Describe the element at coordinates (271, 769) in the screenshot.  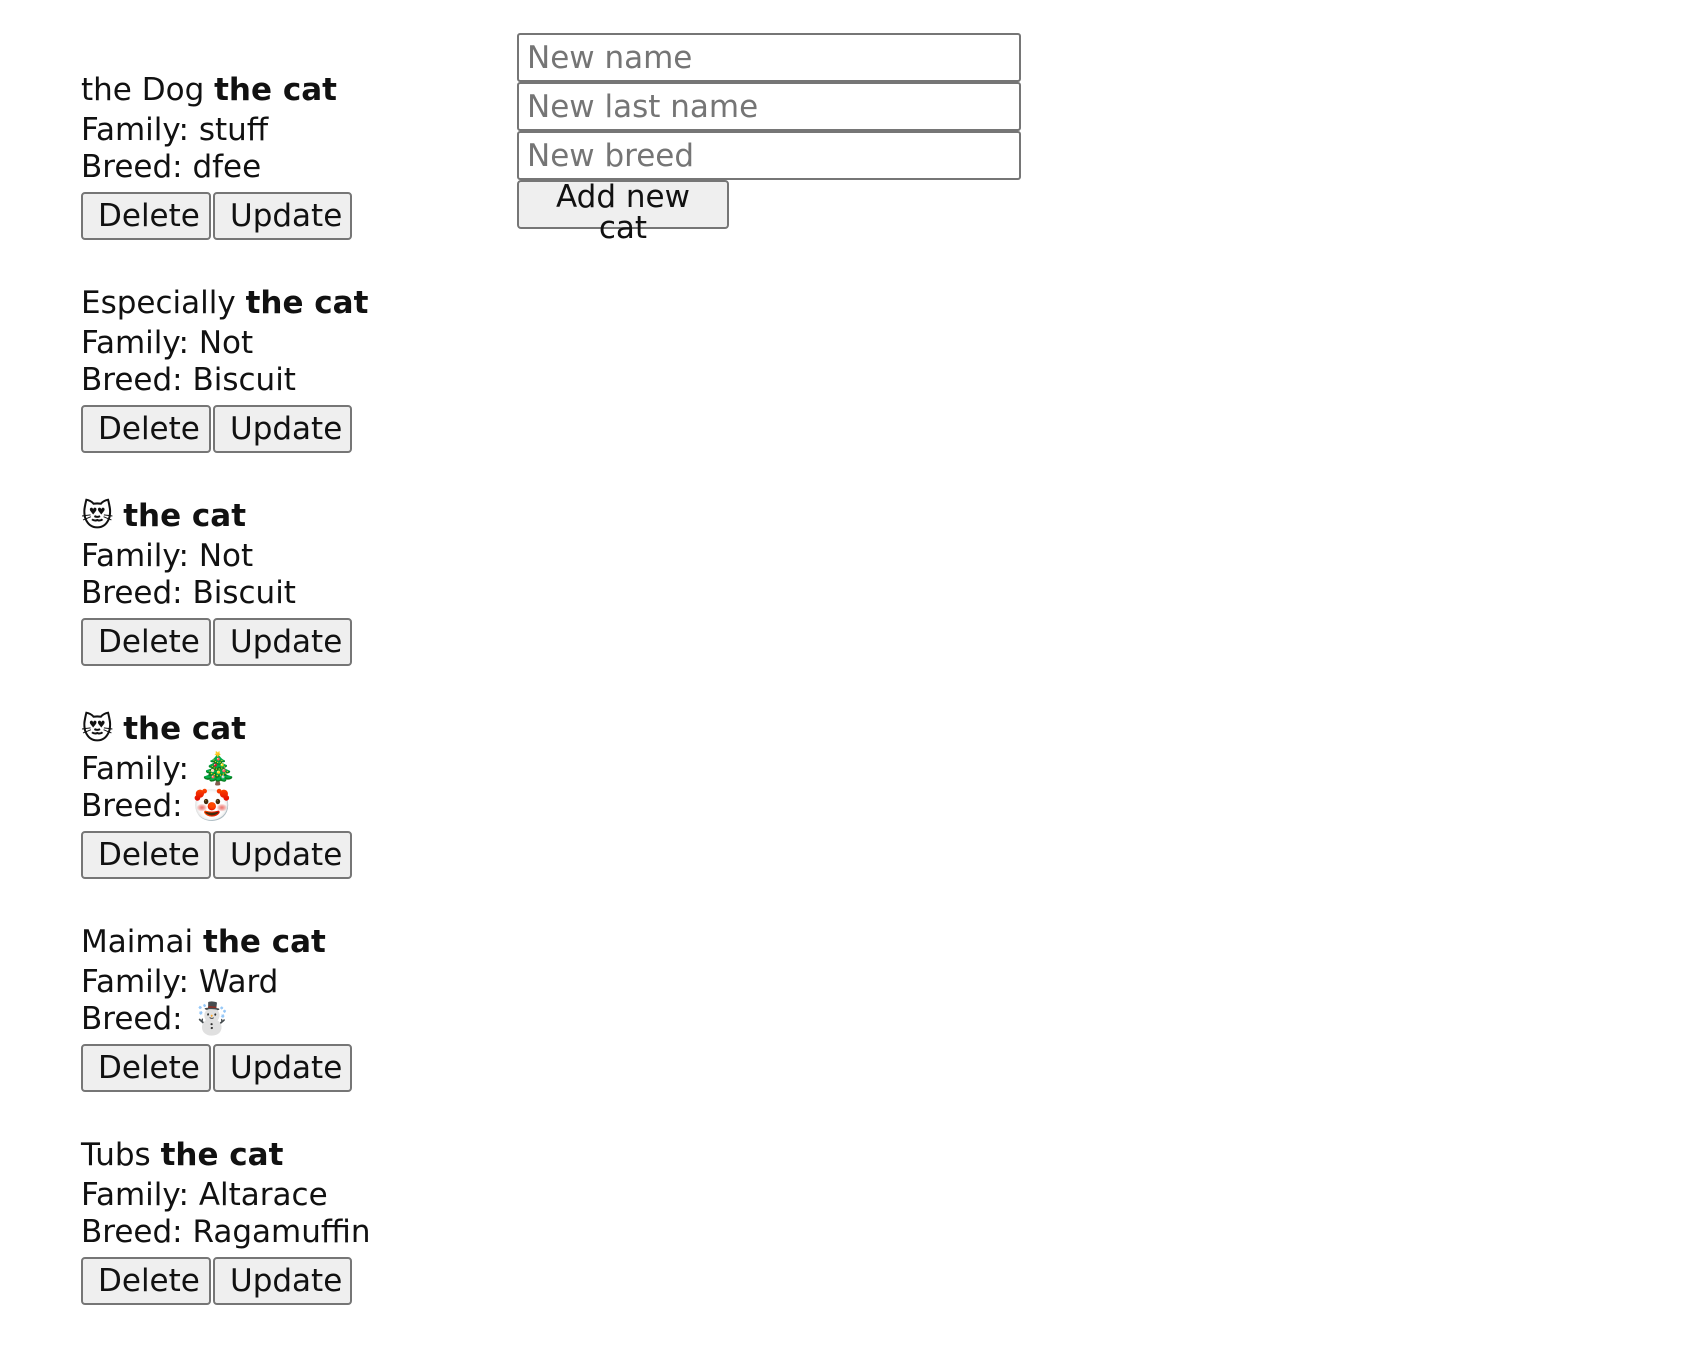
I see `cat-family: Family: 🎄` at that location.